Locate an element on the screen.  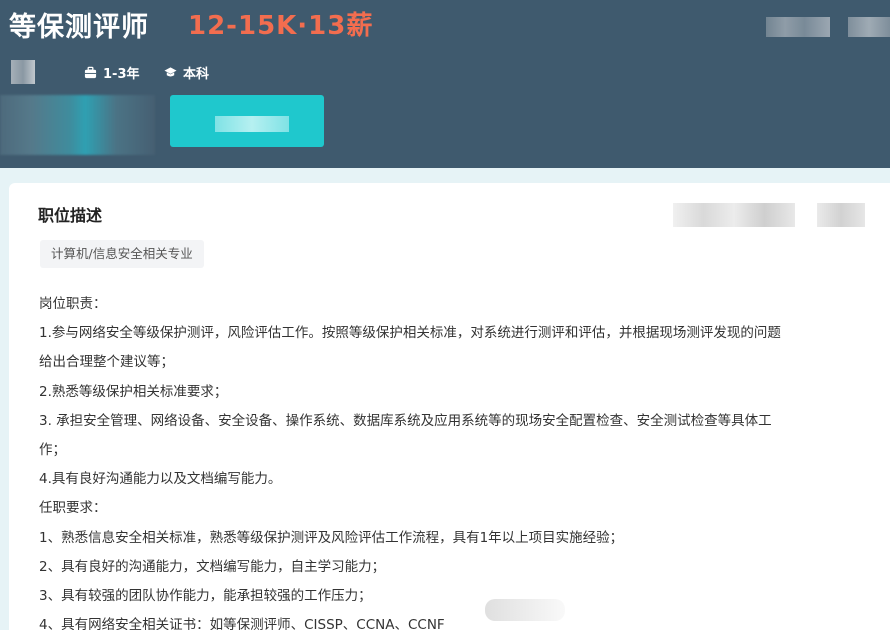
section-title: 职位描述 is located at coordinates (70, 215).